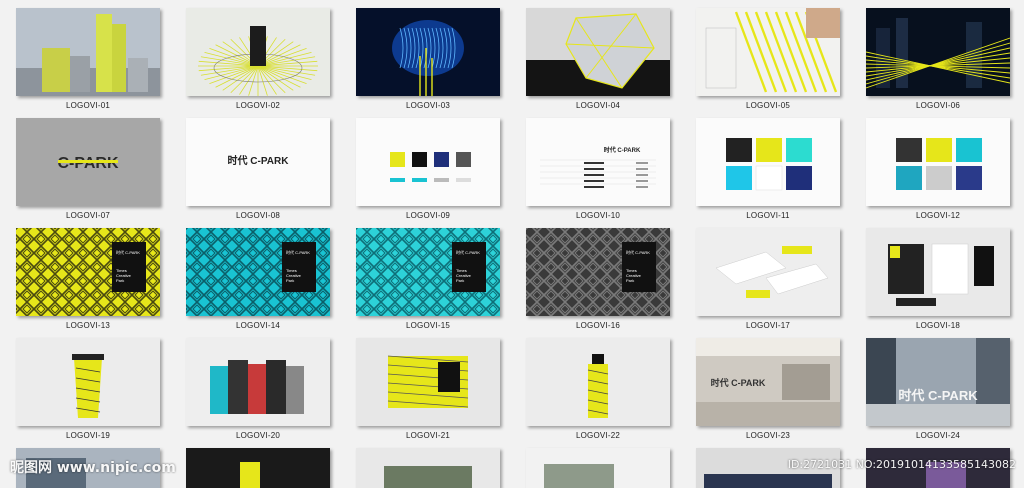 The width and height of the screenshot is (1024, 488). Describe the element at coordinates (88, 105) in the screenshot. I see `thumbnail-caption: LOGOVI-01` at that location.